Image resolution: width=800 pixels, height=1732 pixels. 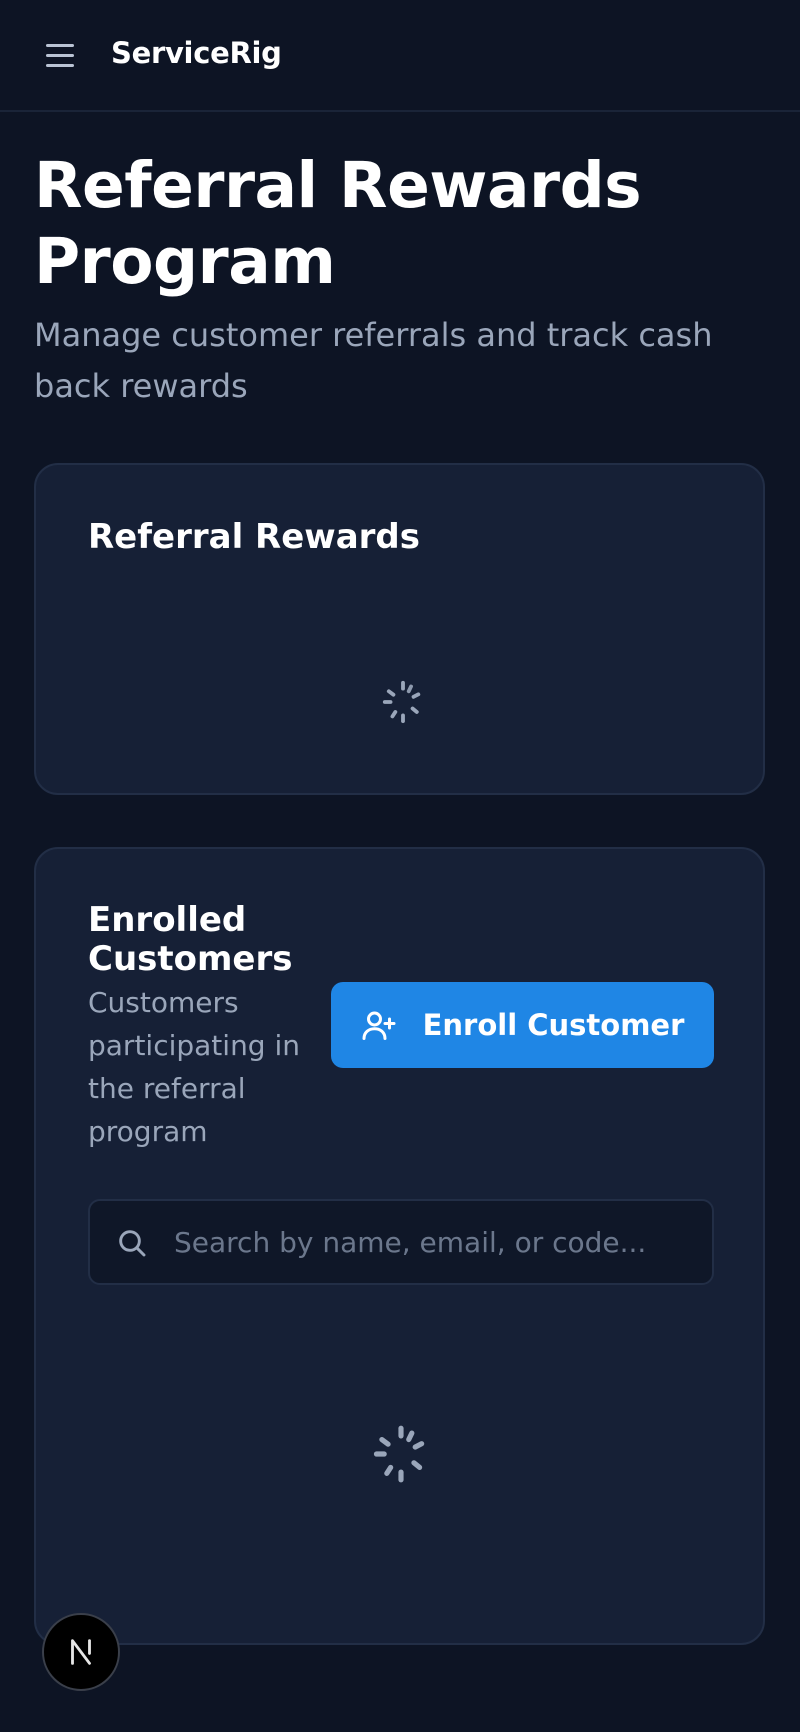 What do you see at coordinates (338, 223) in the screenshot?
I see `page-title: Referral Rewards Program` at bounding box center [338, 223].